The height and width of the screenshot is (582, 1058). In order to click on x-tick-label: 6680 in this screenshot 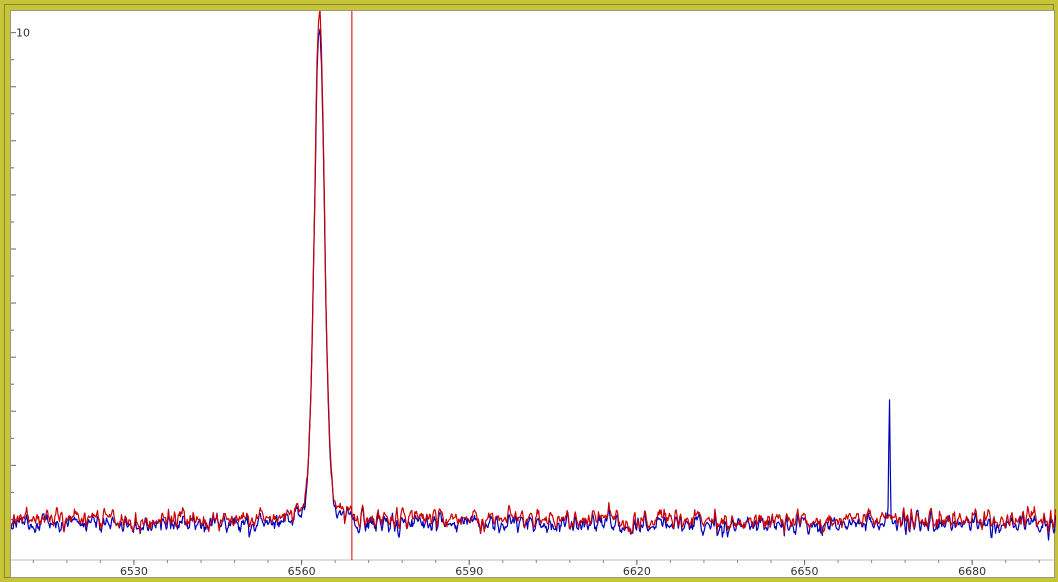, I will do `click(972, 571)`.